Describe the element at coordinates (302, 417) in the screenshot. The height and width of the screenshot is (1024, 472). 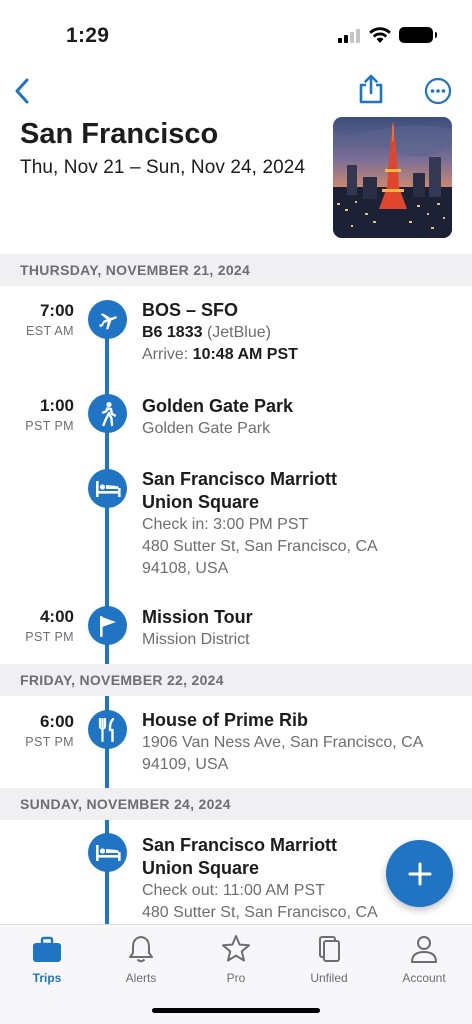
I see `activity-item: Golden Gate Park Golden Gate Park` at that location.